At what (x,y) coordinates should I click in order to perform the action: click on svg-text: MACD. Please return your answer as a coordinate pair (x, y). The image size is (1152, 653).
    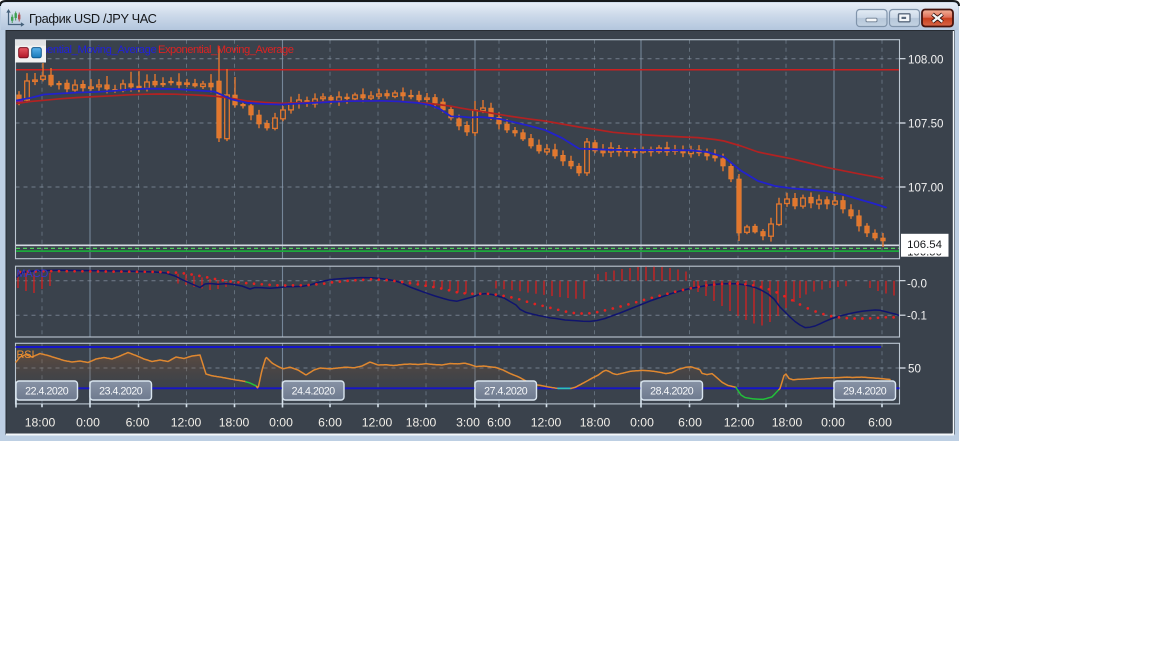
    Looking at the image, I should click on (33, 274).